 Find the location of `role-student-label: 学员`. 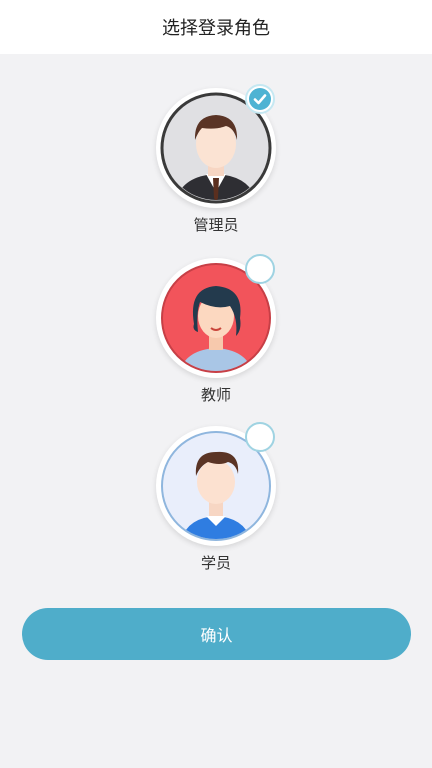

role-student-label: 学员 is located at coordinates (215, 563).